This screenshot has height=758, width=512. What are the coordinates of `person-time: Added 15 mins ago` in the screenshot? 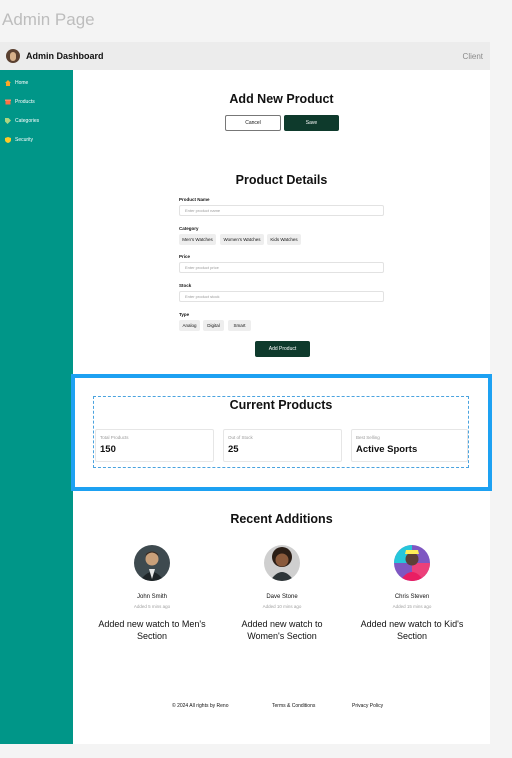 It's located at (412, 606).